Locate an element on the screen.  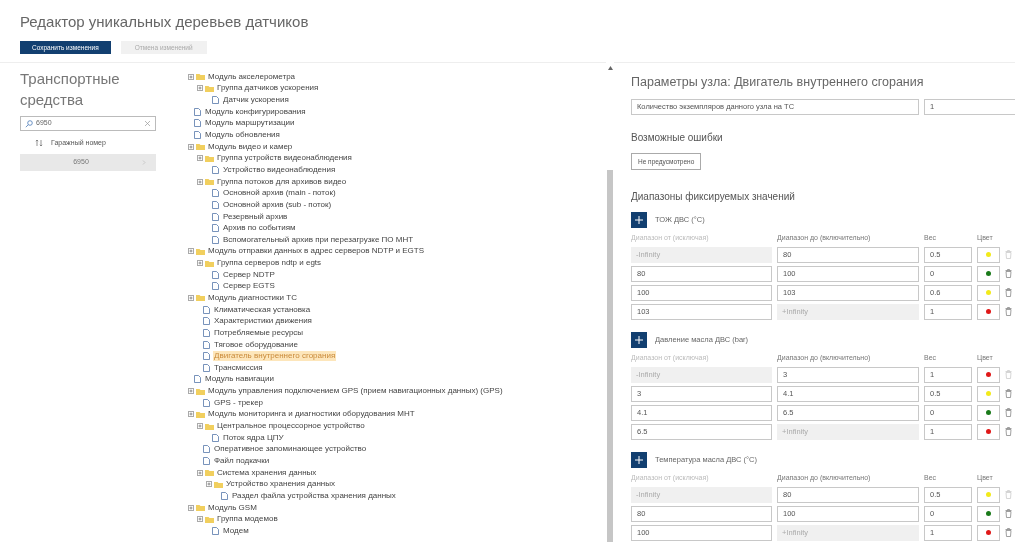
section-title: Диапазоны фиксируемых значений is located at coordinates (713, 196).